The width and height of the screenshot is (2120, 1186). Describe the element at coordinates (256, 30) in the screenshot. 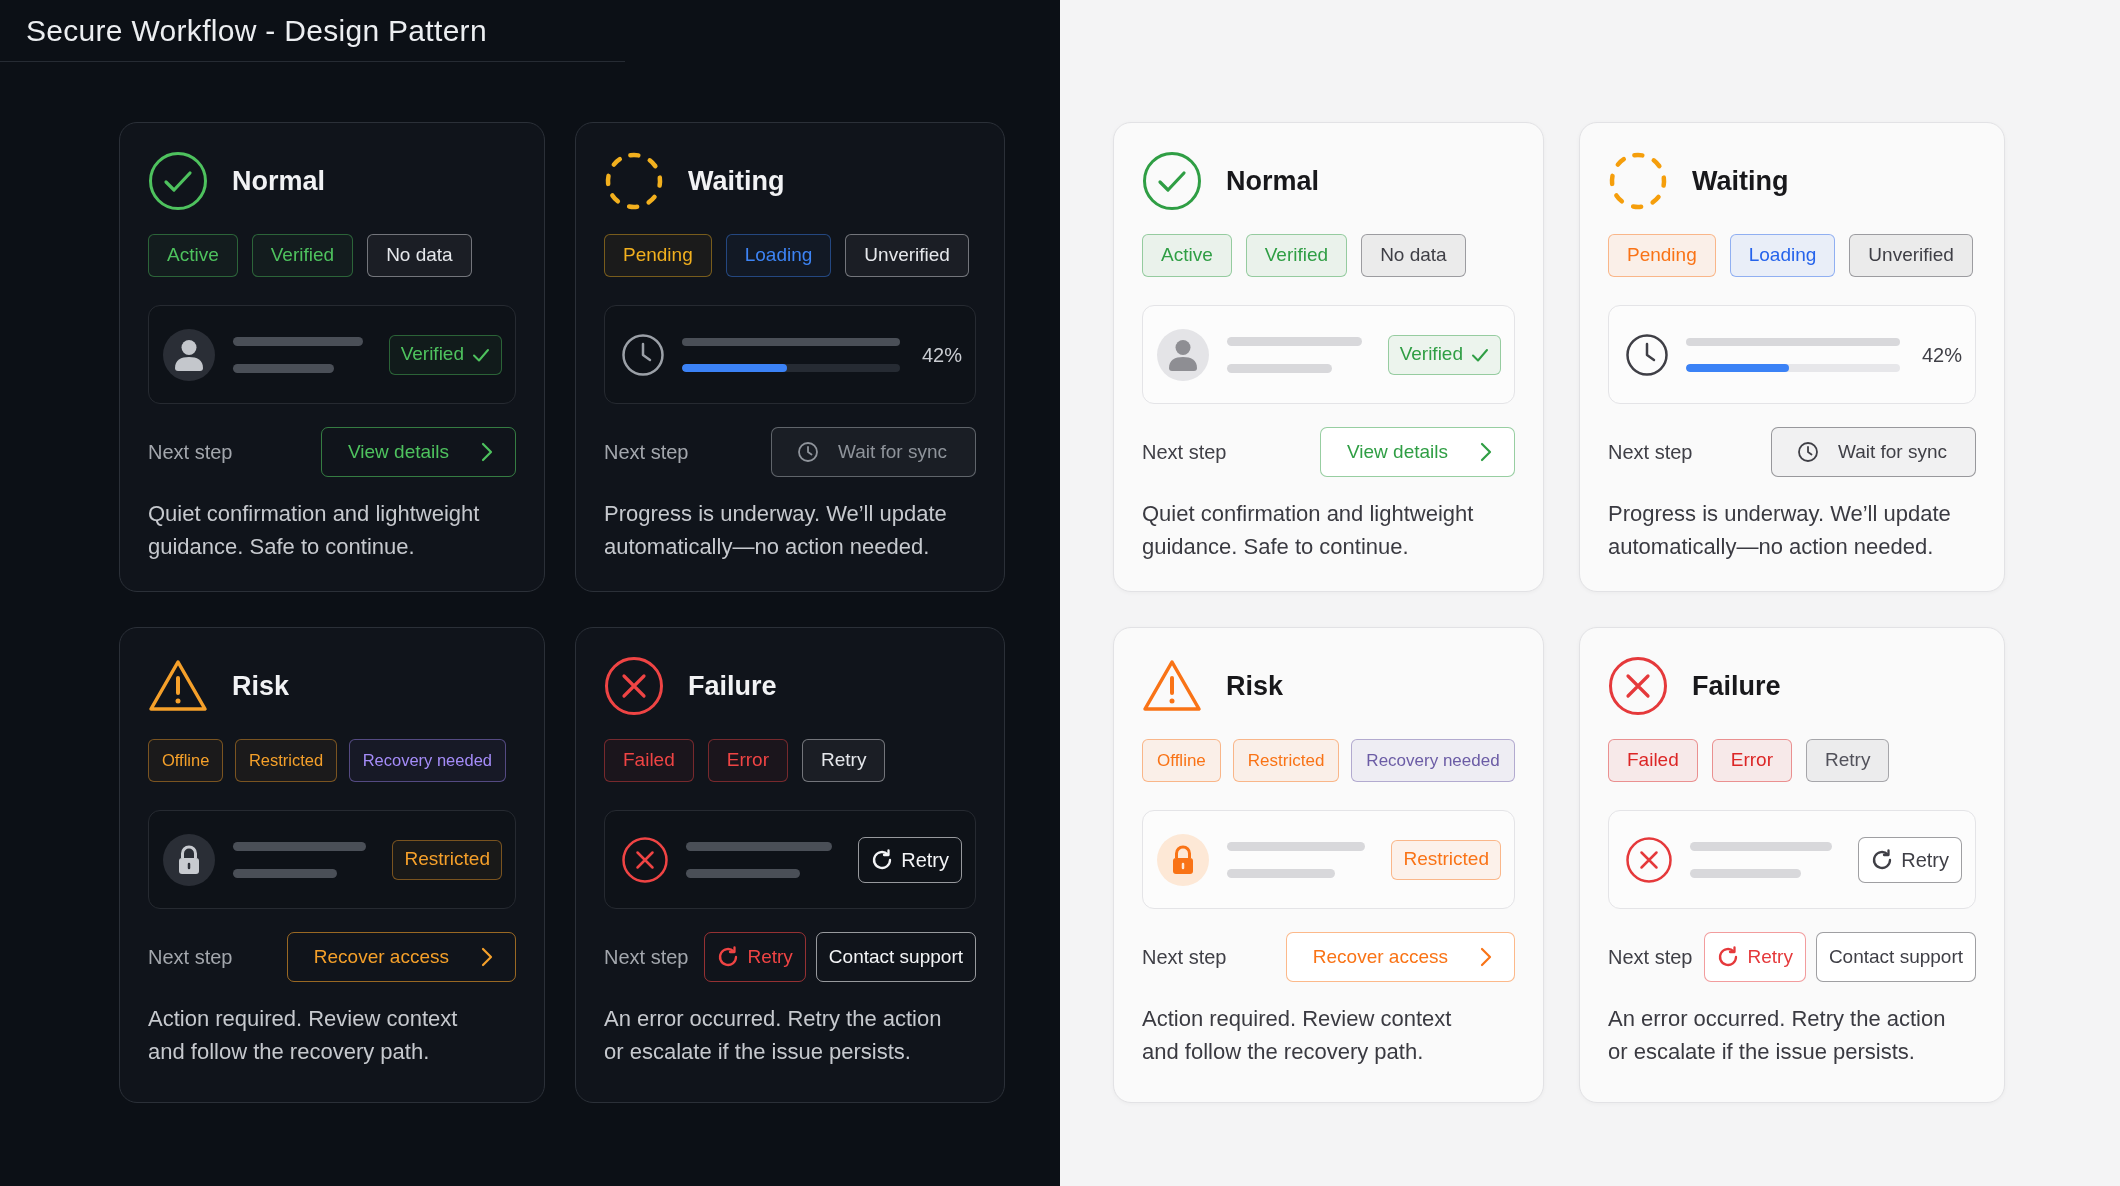

I see `page-title: Secure Workflow - Design Pattern` at that location.